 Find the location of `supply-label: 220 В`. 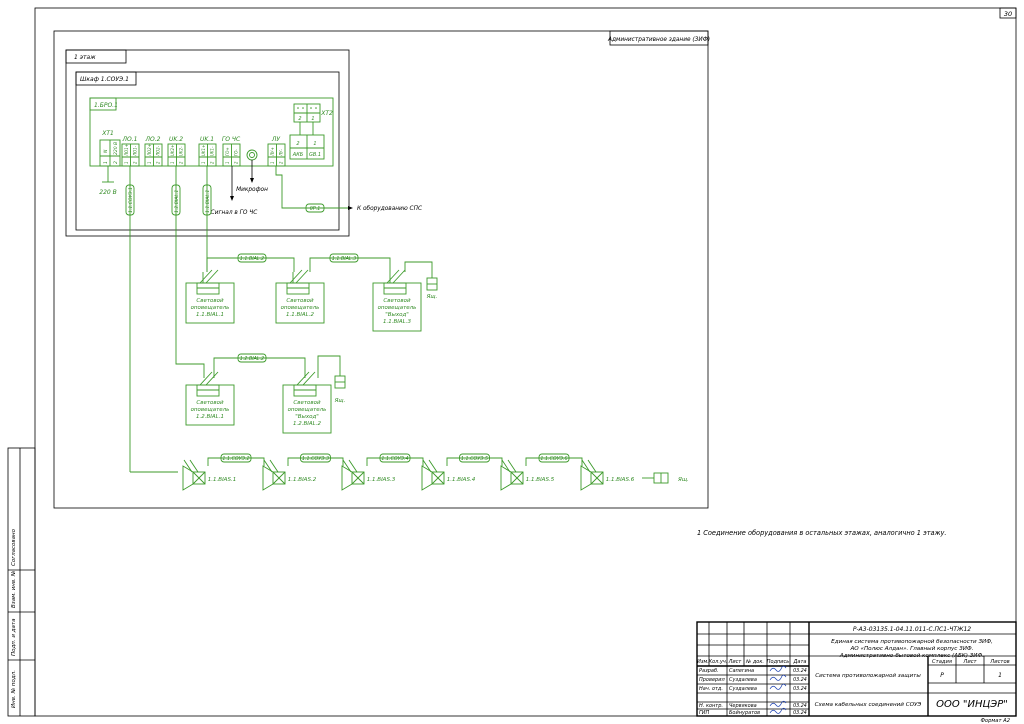

supply-label: 220 В is located at coordinates (107, 192).